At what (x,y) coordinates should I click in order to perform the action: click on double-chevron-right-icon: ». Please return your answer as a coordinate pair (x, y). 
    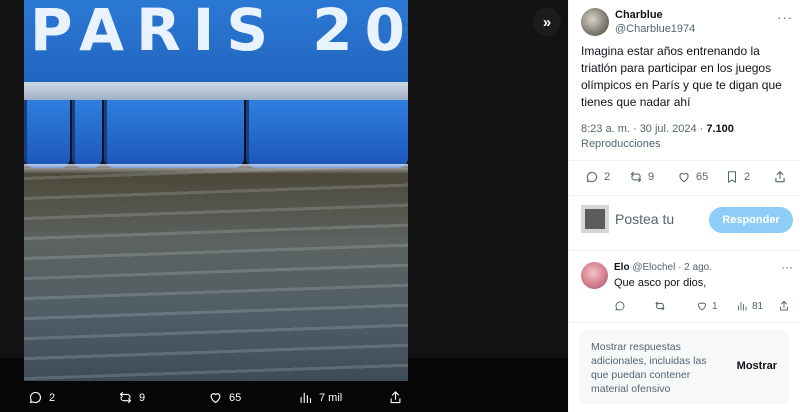
    Looking at the image, I should click on (547, 22).